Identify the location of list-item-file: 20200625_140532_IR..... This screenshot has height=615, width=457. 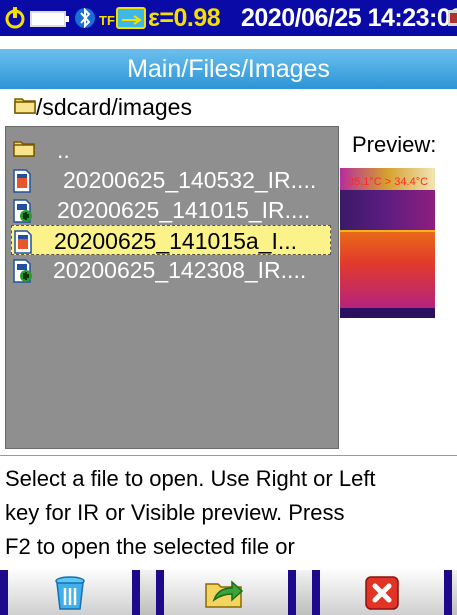
(171, 180).